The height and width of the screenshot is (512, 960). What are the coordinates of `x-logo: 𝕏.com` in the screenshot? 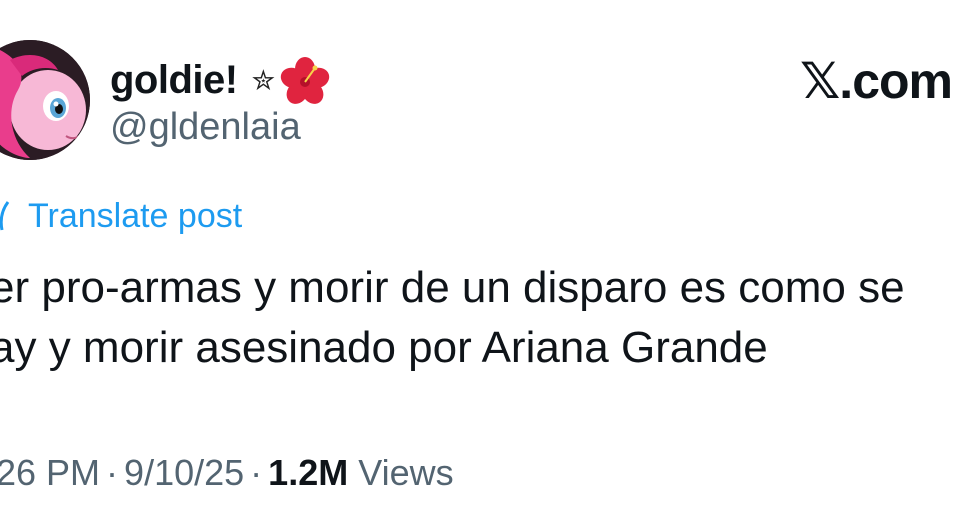 It's located at (876, 81).